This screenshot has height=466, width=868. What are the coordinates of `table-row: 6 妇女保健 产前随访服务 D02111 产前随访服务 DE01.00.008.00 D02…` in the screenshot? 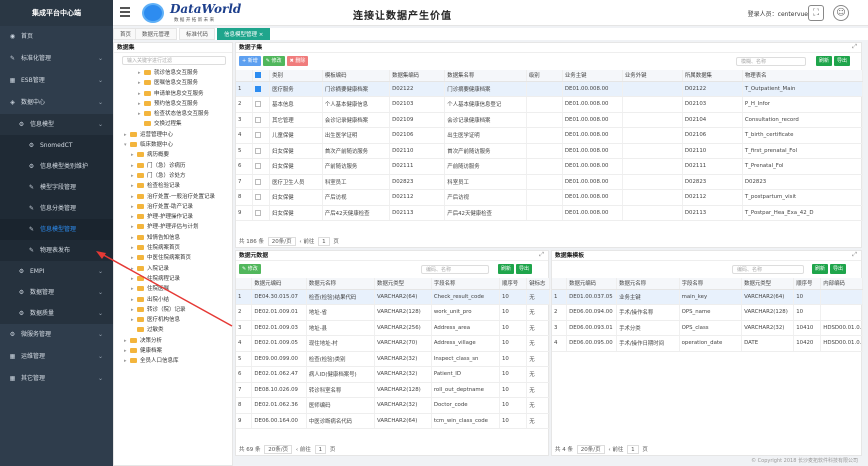 It's located at (550, 166).